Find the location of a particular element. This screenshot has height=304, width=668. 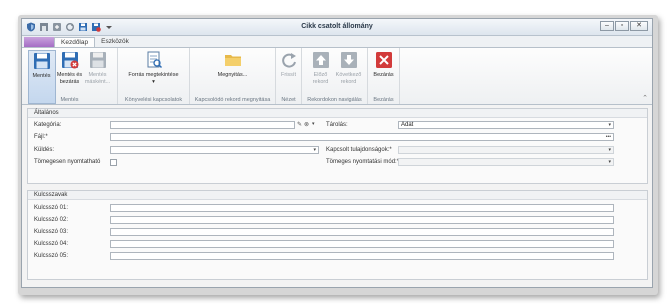

previous-record-button: Előző rekord is located at coordinates (321, 77).